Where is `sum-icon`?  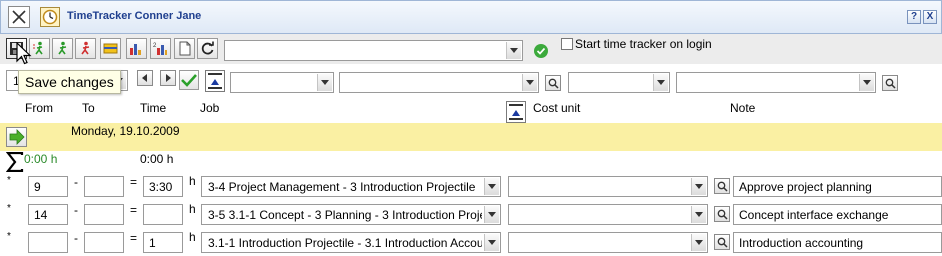
sum-icon is located at coordinates (15, 162).